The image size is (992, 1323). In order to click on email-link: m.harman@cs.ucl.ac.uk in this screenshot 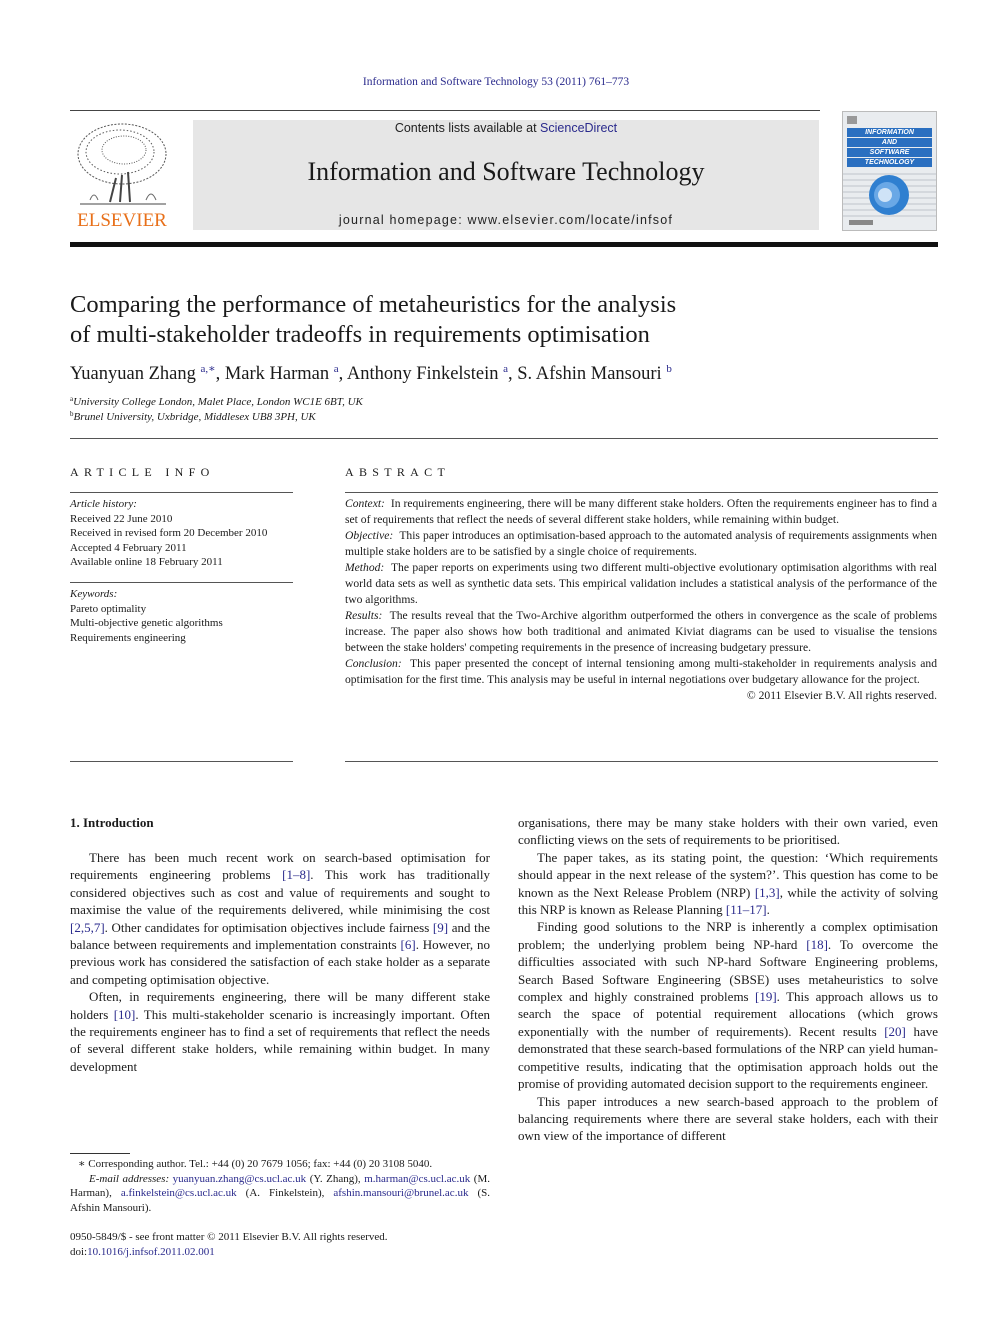, I will do `click(417, 1179)`.